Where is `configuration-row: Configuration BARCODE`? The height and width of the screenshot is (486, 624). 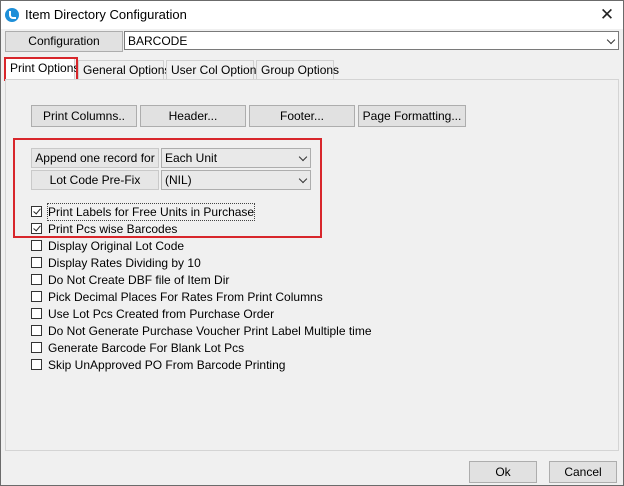
configuration-row: Configuration BARCODE is located at coordinates (313, 41).